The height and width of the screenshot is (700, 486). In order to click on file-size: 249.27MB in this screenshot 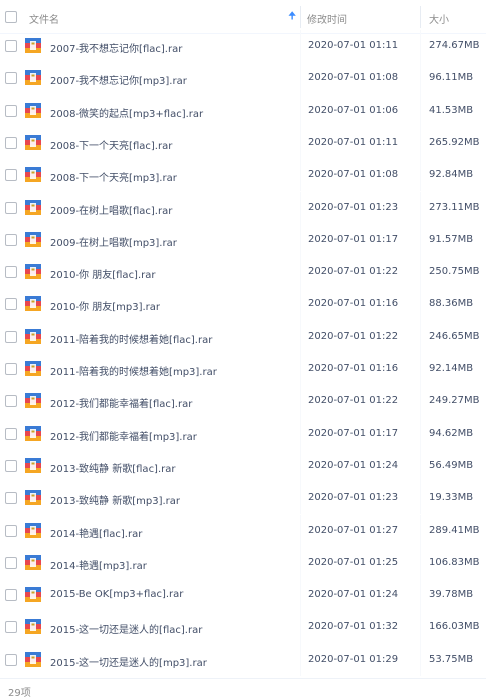, I will do `click(454, 401)`.